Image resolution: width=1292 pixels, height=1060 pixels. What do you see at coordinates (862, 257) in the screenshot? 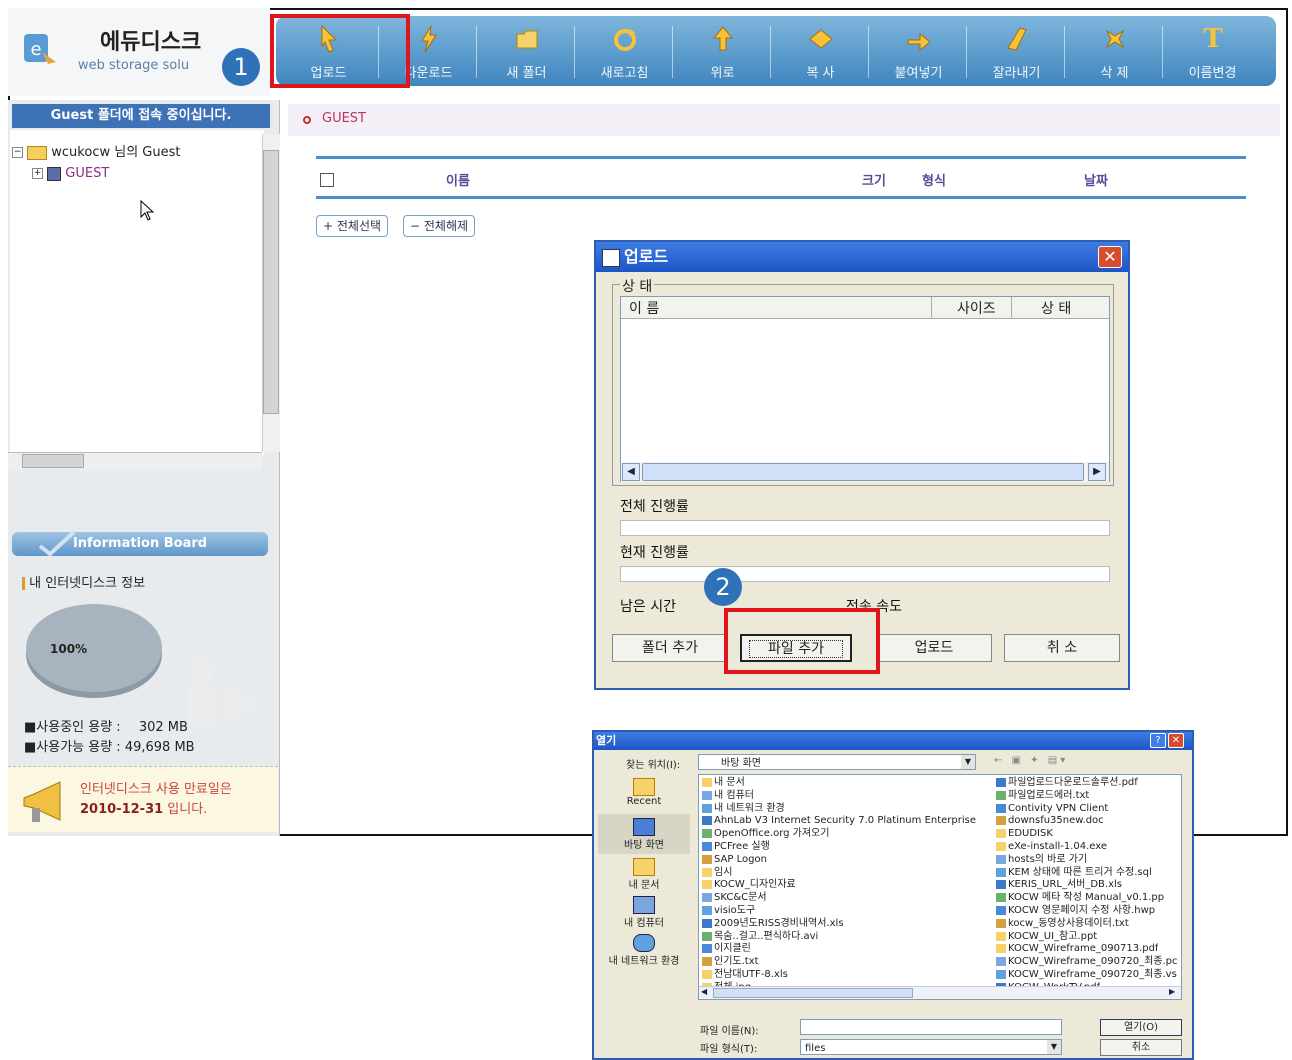
I see `upload-dialog-titlebar: 업로드` at bounding box center [862, 257].